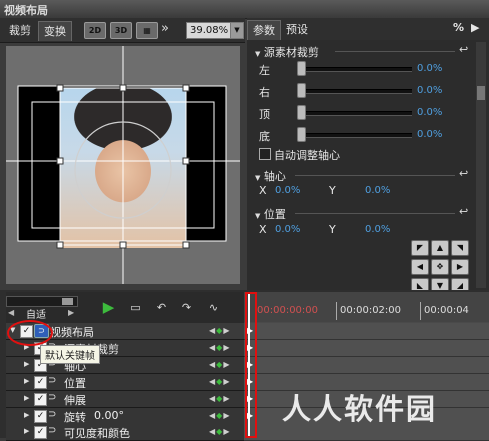 This screenshot has width=489, height=441. I want to click on tab-params: 参数, so click(264, 30).